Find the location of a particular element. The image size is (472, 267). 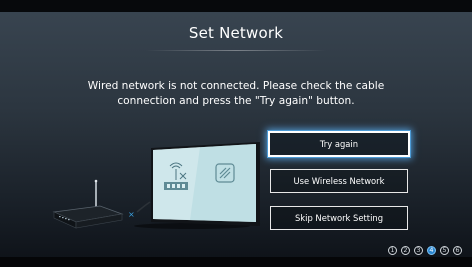

step-indicator-5: 5 is located at coordinates (444, 250).